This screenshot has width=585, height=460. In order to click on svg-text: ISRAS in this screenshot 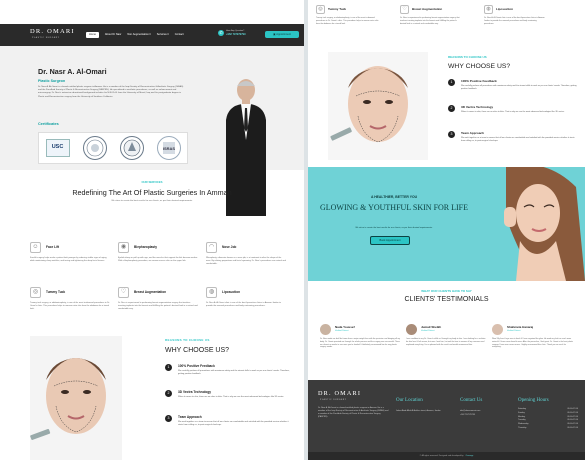, I will do `click(168, 148)`.